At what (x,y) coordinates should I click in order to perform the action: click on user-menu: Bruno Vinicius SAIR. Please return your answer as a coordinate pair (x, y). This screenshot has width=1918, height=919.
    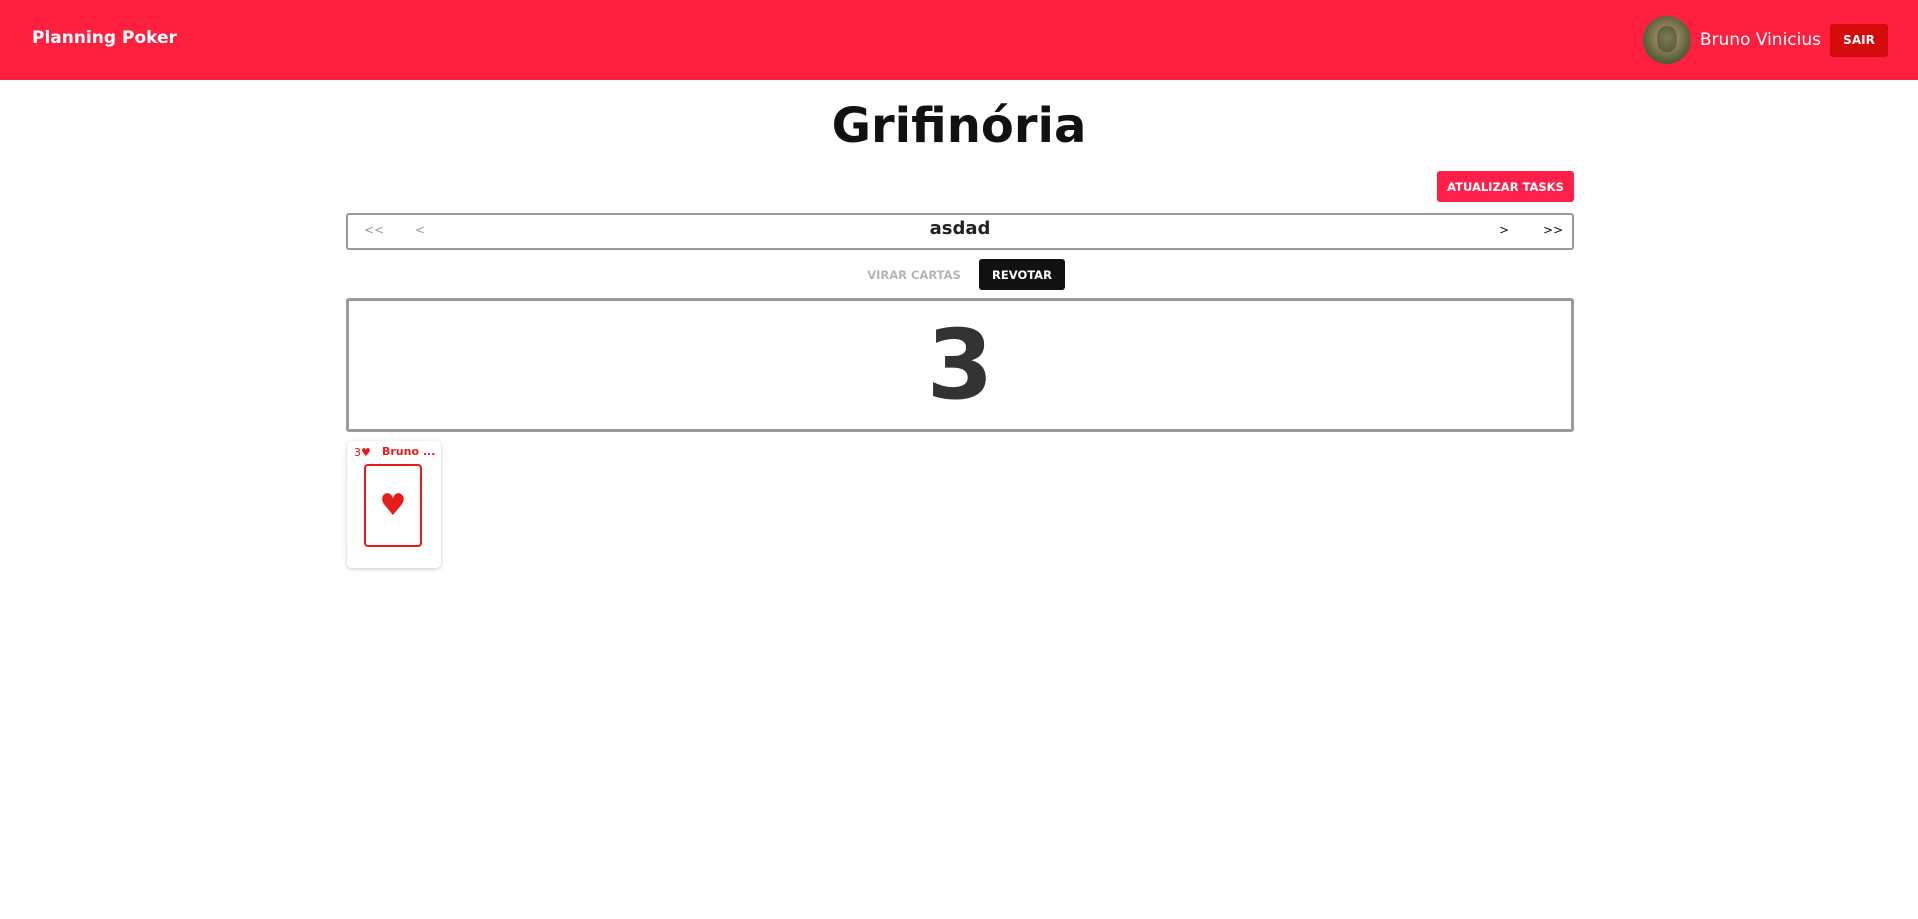
    Looking at the image, I should click on (1765, 40).